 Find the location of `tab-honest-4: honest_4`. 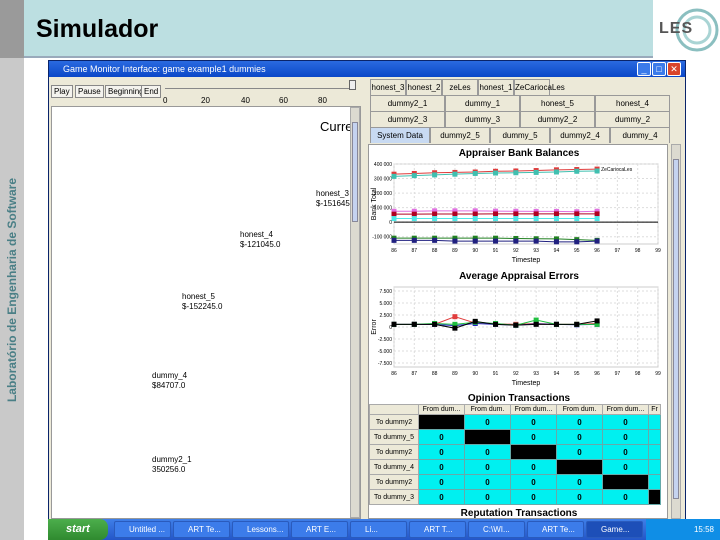

tab-honest-4: honest_4 is located at coordinates (632, 103).